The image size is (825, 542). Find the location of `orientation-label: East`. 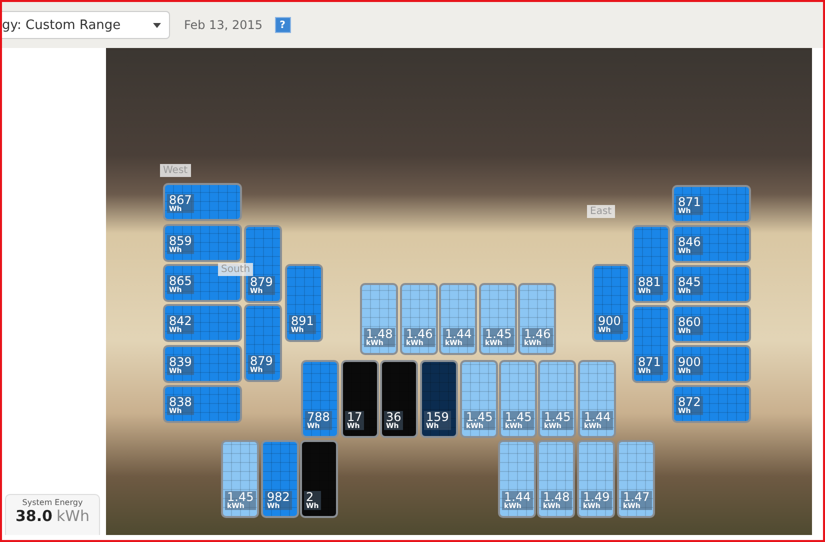

orientation-label: East is located at coordinates (601, 211).